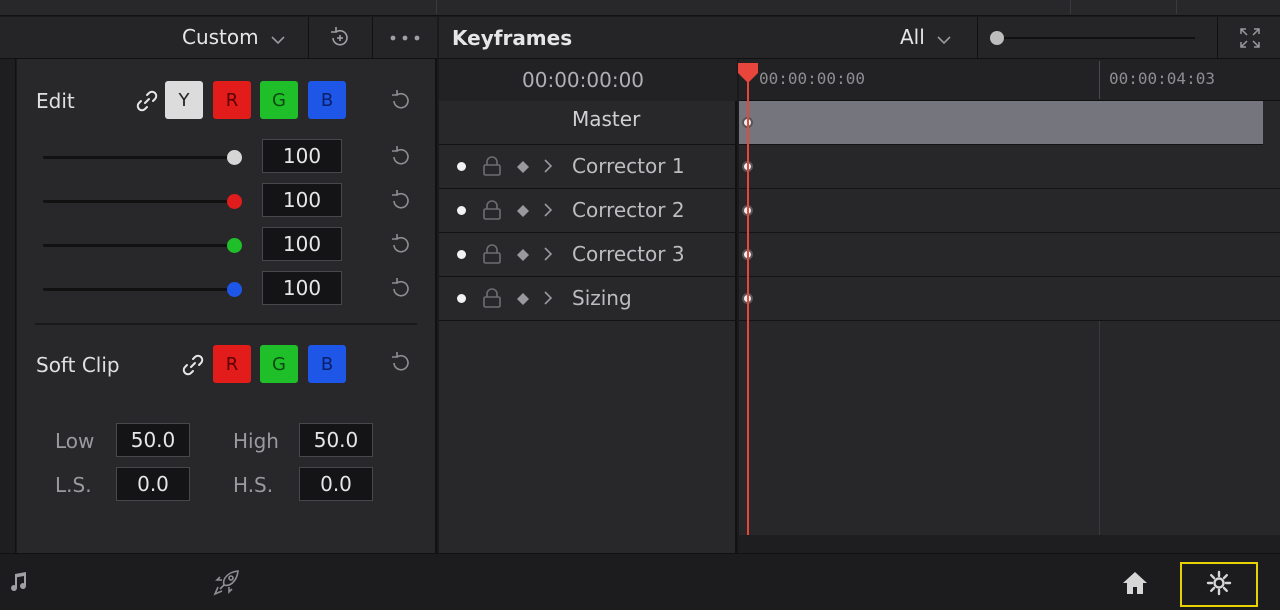 The image size is (1280, 610). Describe the element at coordinates (628, 210) in the screenshot. I see `track-label: Corrector 2` at that location.